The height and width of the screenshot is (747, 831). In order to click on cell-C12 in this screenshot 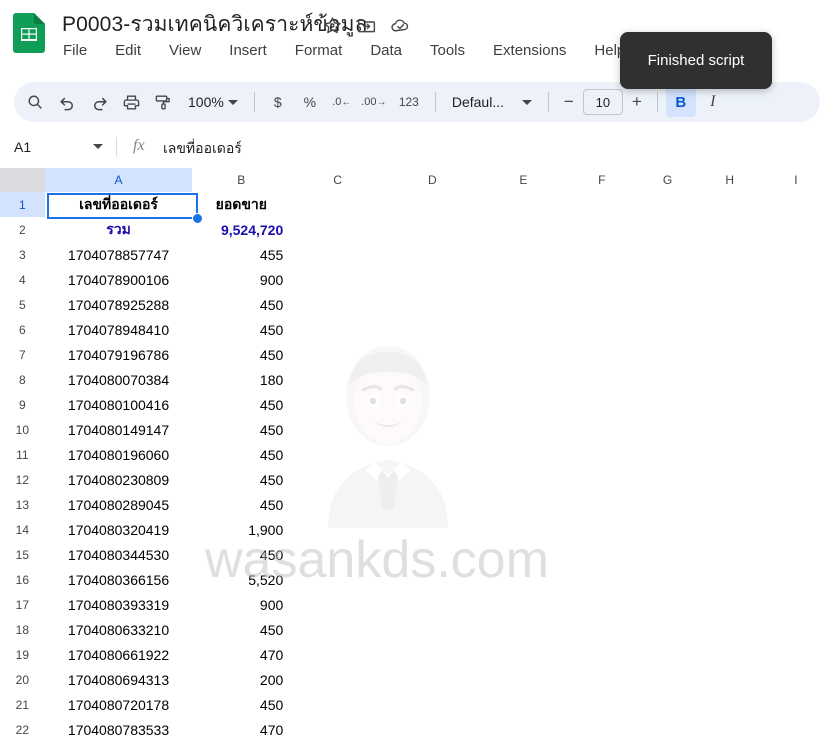, I will do `click(337, 479)`.